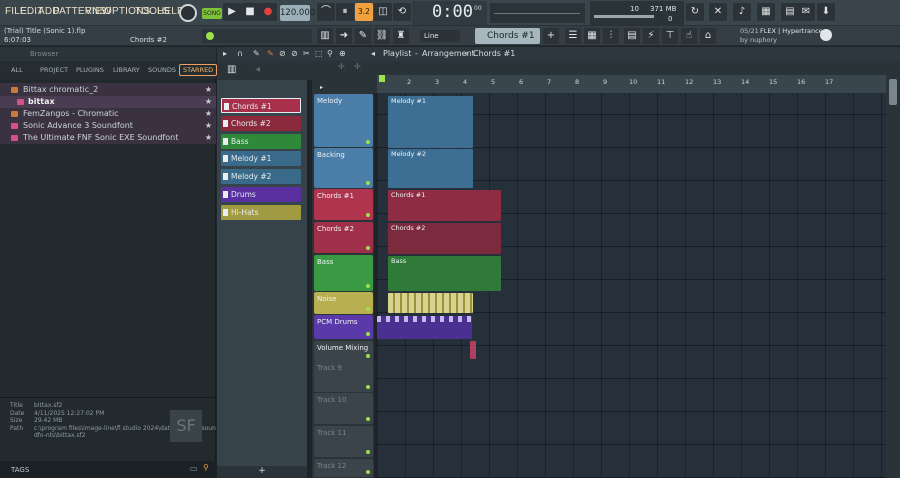 This screenshot has height=478, width=900. Describe the element at coordinates (444, 238) in the screenshot. I see `pattern-clip-chords-2: Chords #2` at that location.